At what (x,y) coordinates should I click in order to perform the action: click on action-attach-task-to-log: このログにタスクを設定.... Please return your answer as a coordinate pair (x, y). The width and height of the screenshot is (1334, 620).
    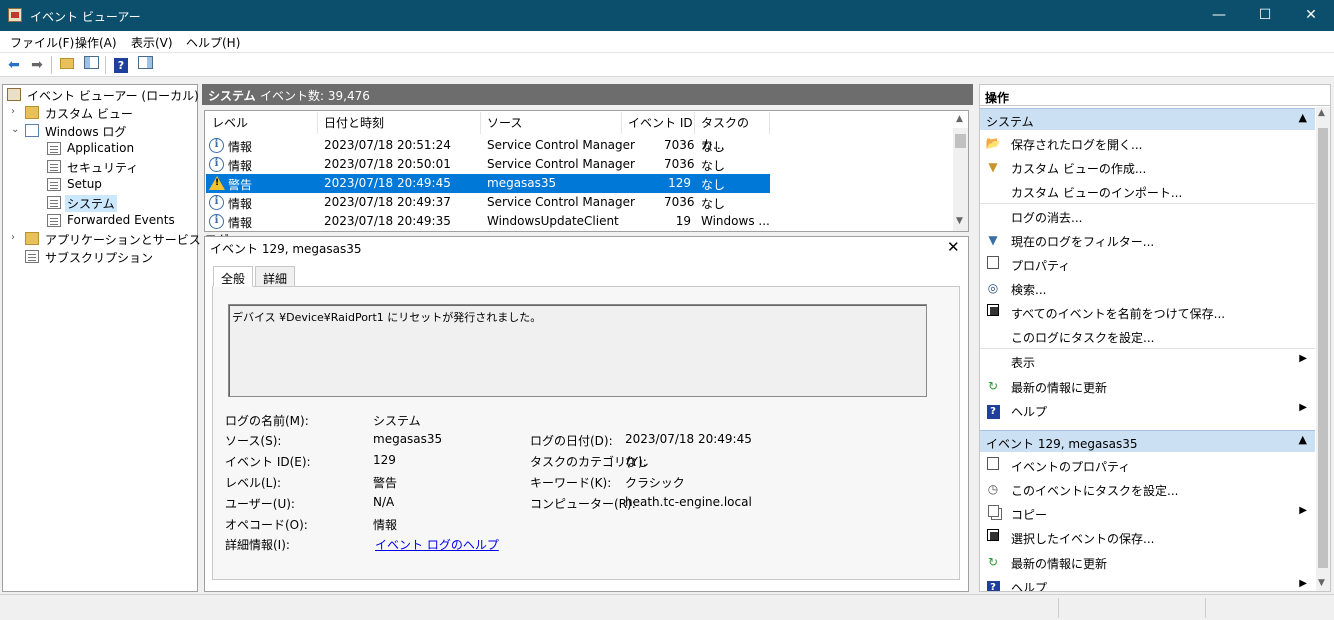
    Looking at the image, I should click on (1147, 336).